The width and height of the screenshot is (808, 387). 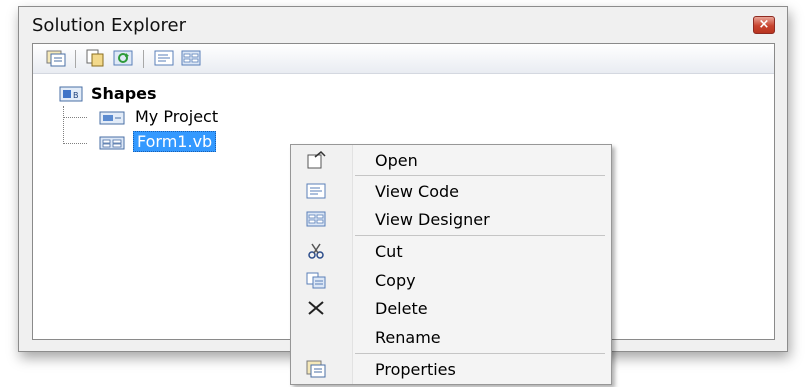 I want to click on menu-item-view-code: View Code, so click(x=451, y=191).